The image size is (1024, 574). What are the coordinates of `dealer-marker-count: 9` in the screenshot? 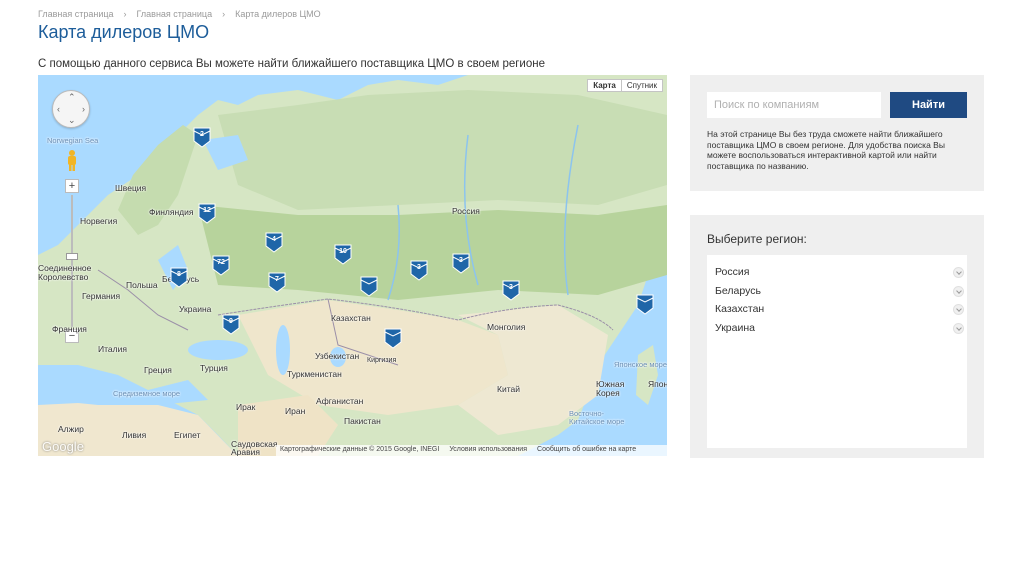 It's located at (231, 321).